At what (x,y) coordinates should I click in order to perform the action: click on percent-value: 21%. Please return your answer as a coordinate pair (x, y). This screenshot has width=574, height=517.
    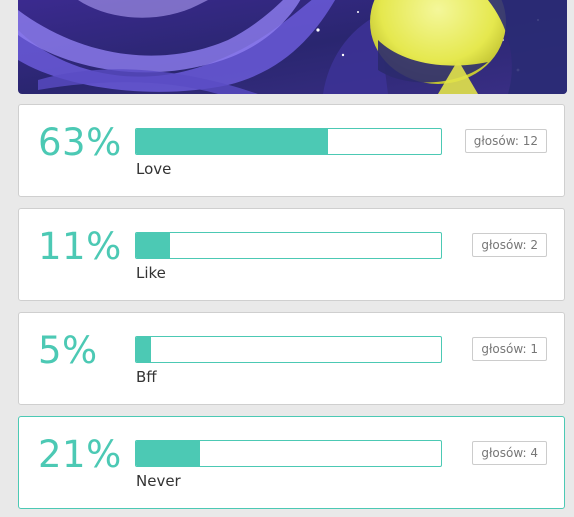
    Looking at the image, I should click on (80, 454).